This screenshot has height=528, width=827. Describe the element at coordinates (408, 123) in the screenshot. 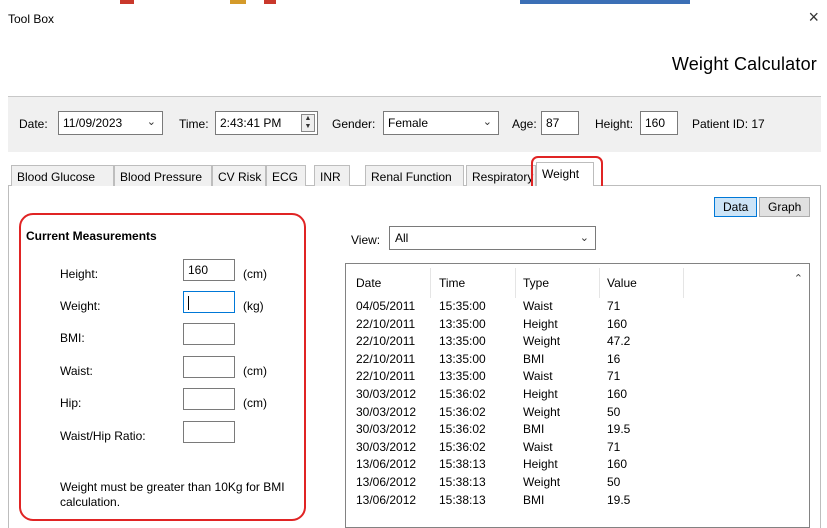

I see `gender-value: Female` at that location.